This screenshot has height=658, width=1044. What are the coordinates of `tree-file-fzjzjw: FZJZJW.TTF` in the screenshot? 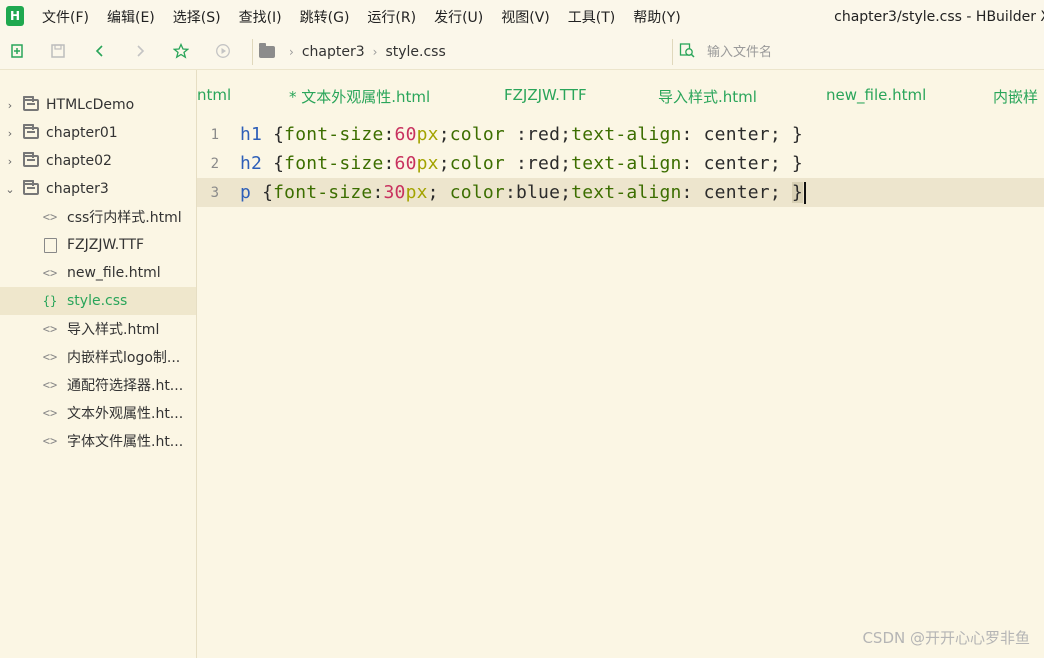 It's located at (98, 245).